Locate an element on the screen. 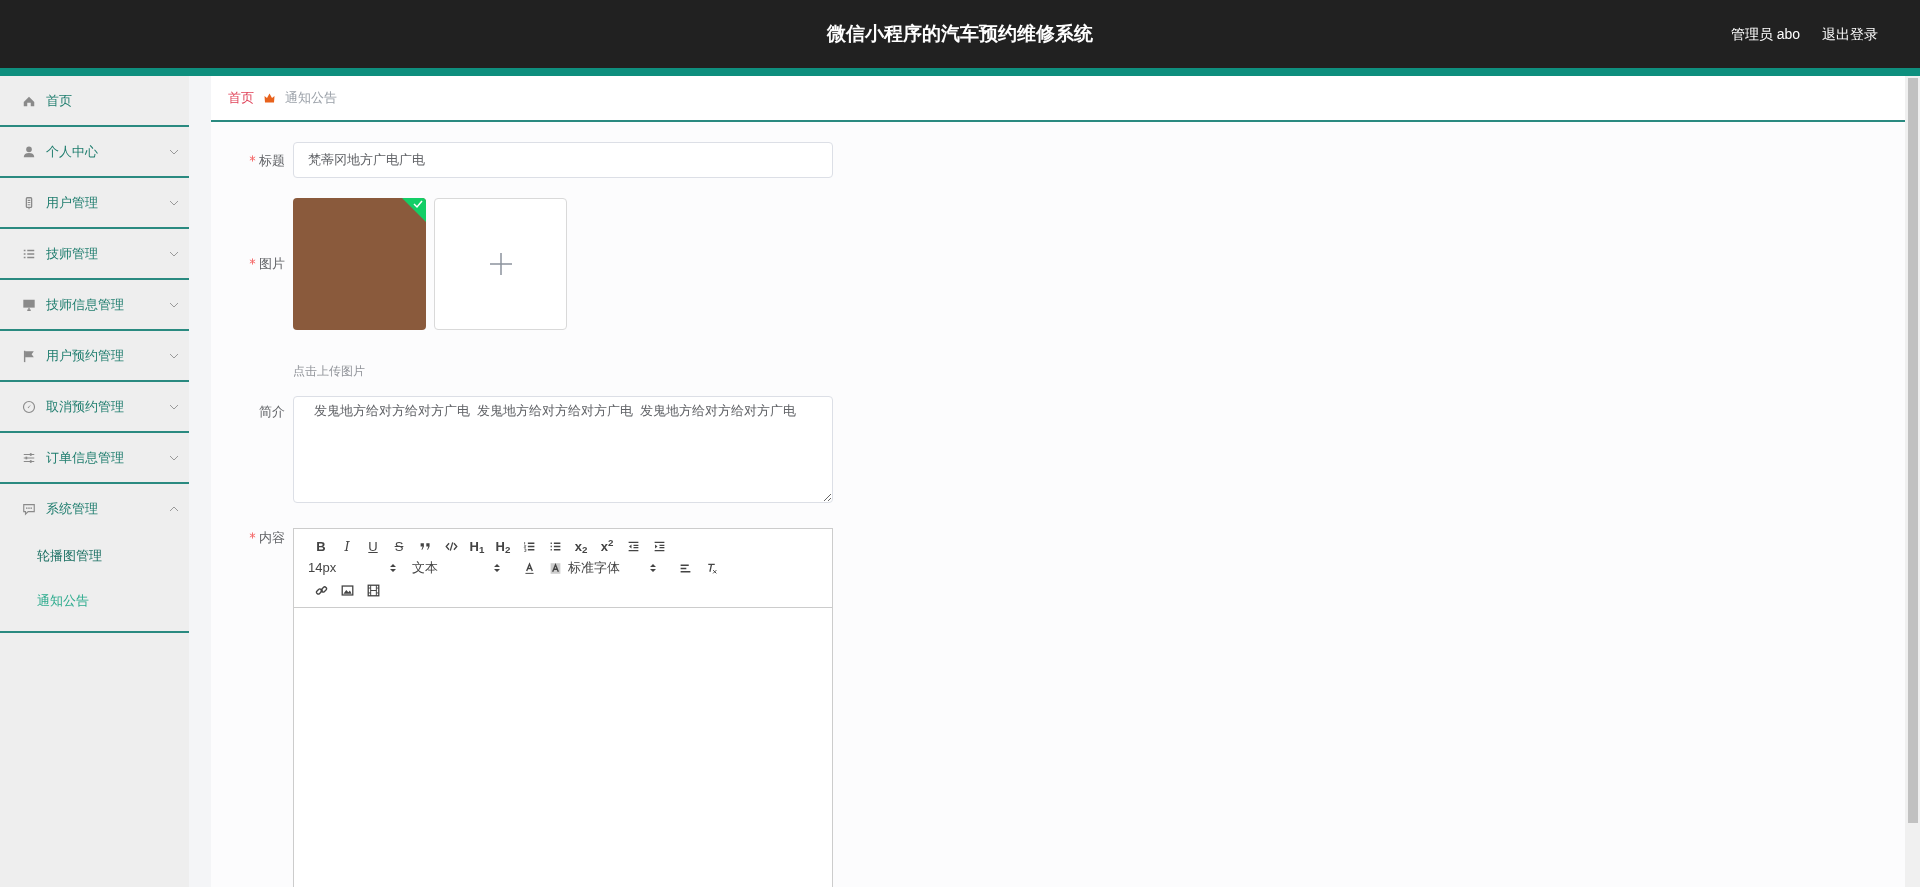 This screenshot has width=1920, height=887. numbered-list-icon is located at coordinates (529, 546).